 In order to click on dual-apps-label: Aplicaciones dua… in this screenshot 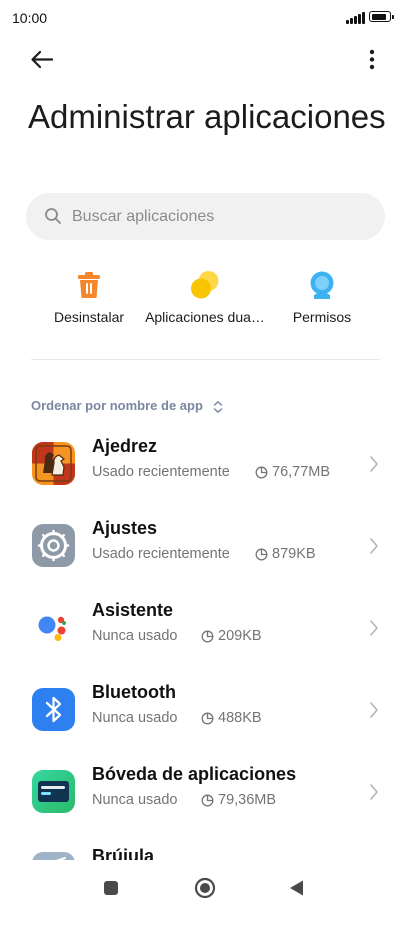, I will do `click(205, 317)`.